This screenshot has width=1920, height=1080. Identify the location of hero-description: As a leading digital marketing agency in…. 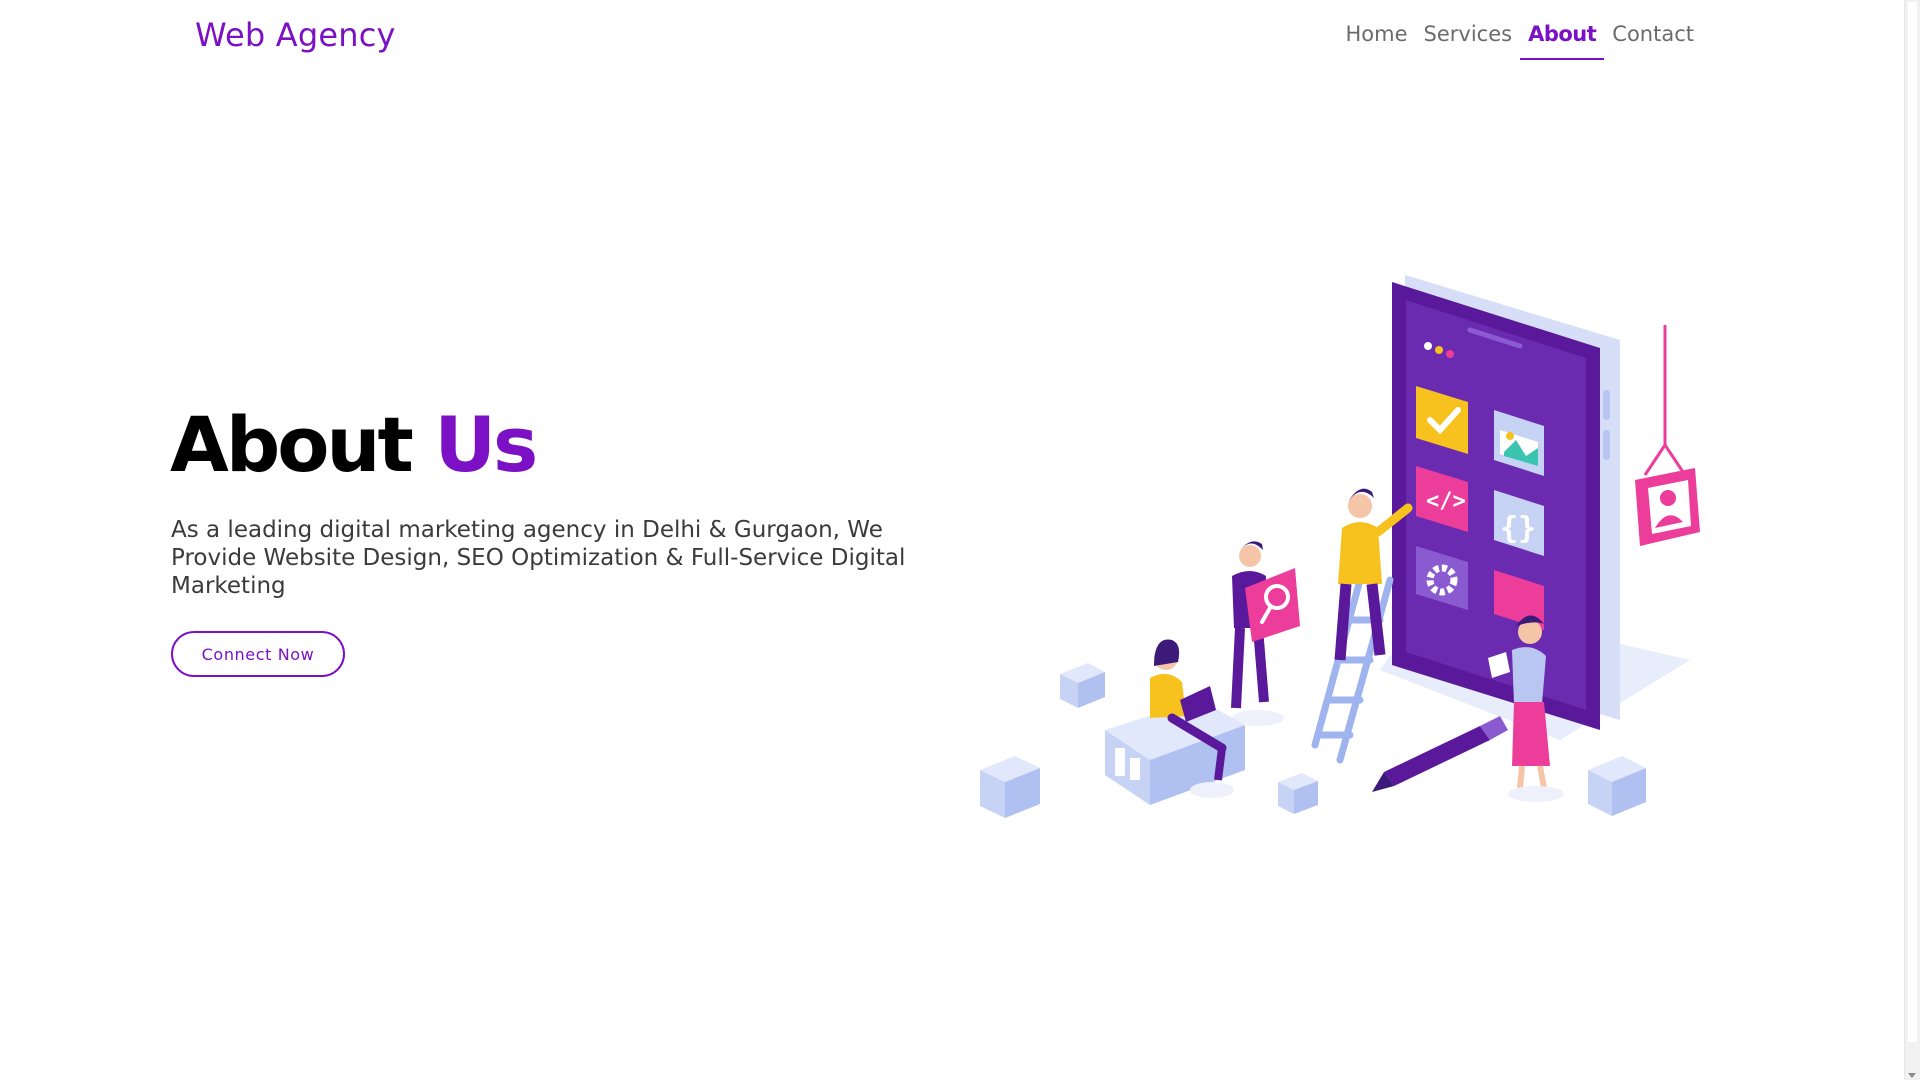
(538, 558).